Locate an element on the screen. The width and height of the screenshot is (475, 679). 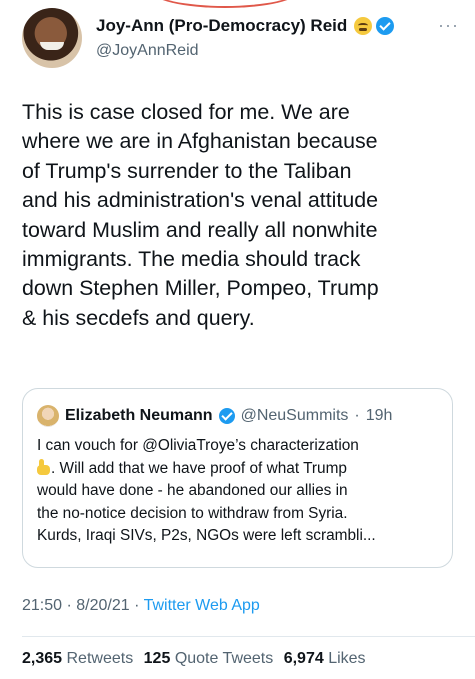
quote-tweets-count: 125 is located at coordinates (157, 658).